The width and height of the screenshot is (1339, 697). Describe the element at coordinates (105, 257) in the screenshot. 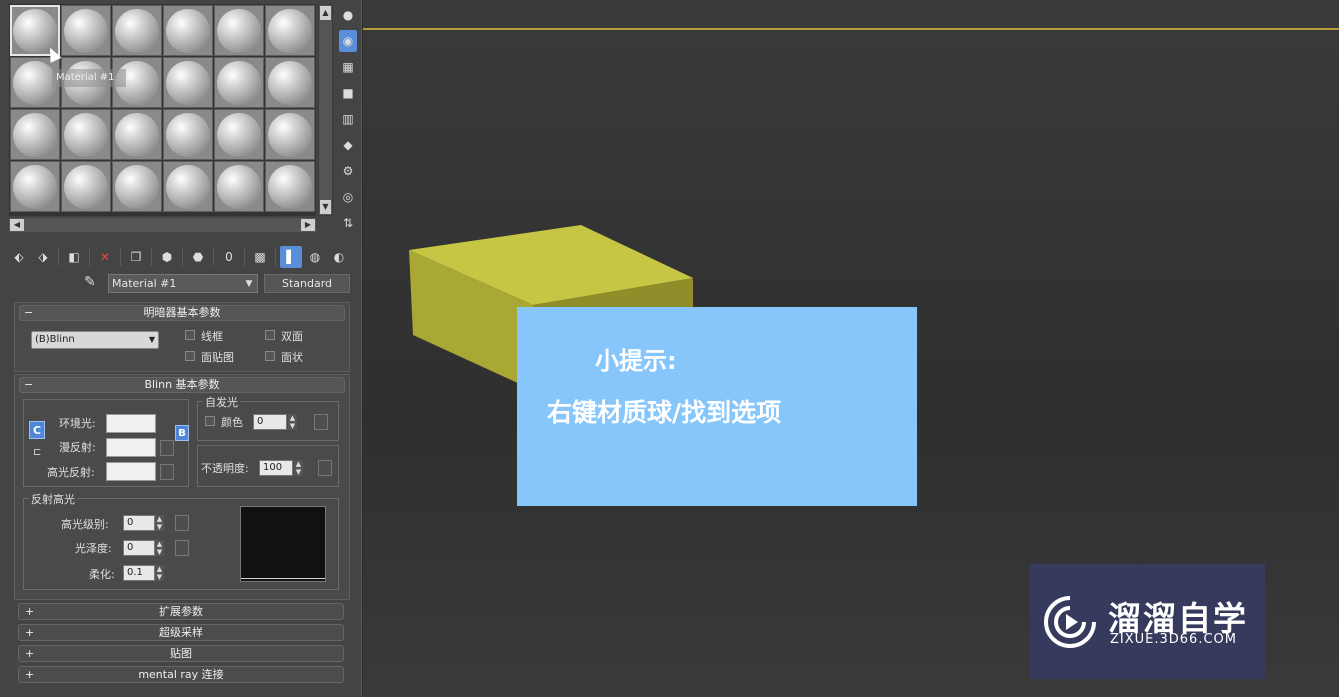

I see `reset-map-icon: ✕` at that location.